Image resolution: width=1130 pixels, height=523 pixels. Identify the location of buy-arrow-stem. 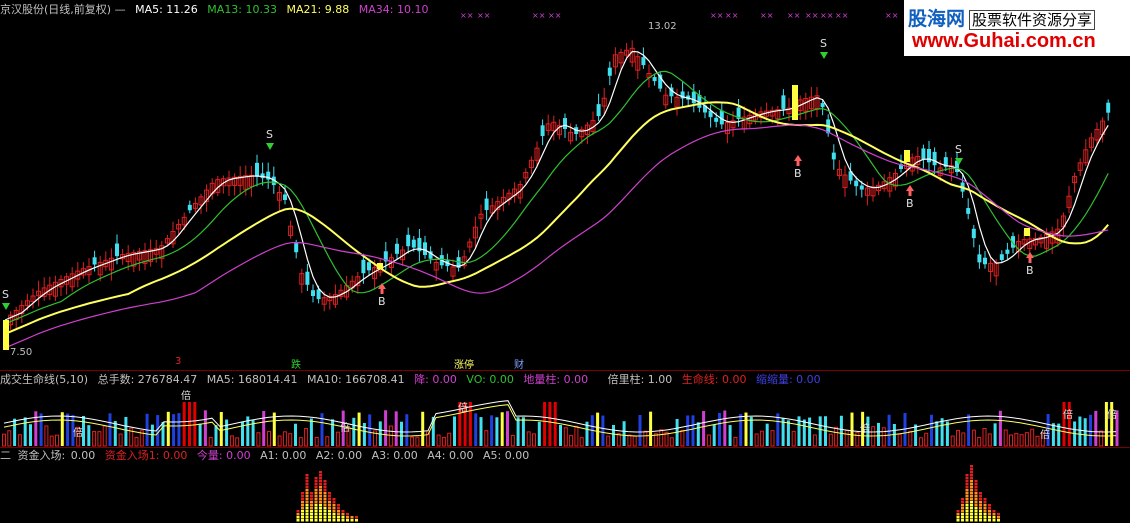
(1030, 260).